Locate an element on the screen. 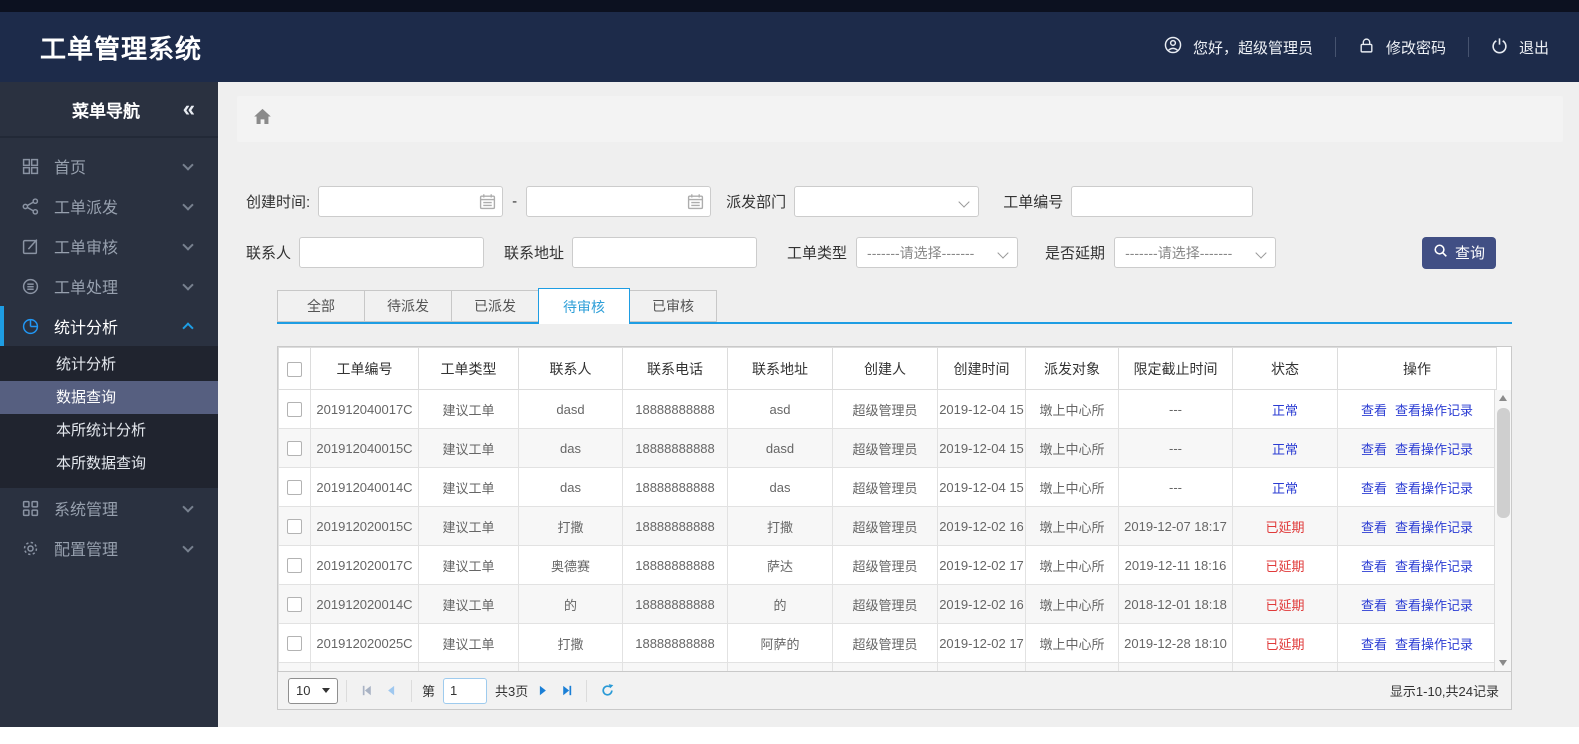  cell-order-no: 201912020014C is located at coordinates (364, 604).